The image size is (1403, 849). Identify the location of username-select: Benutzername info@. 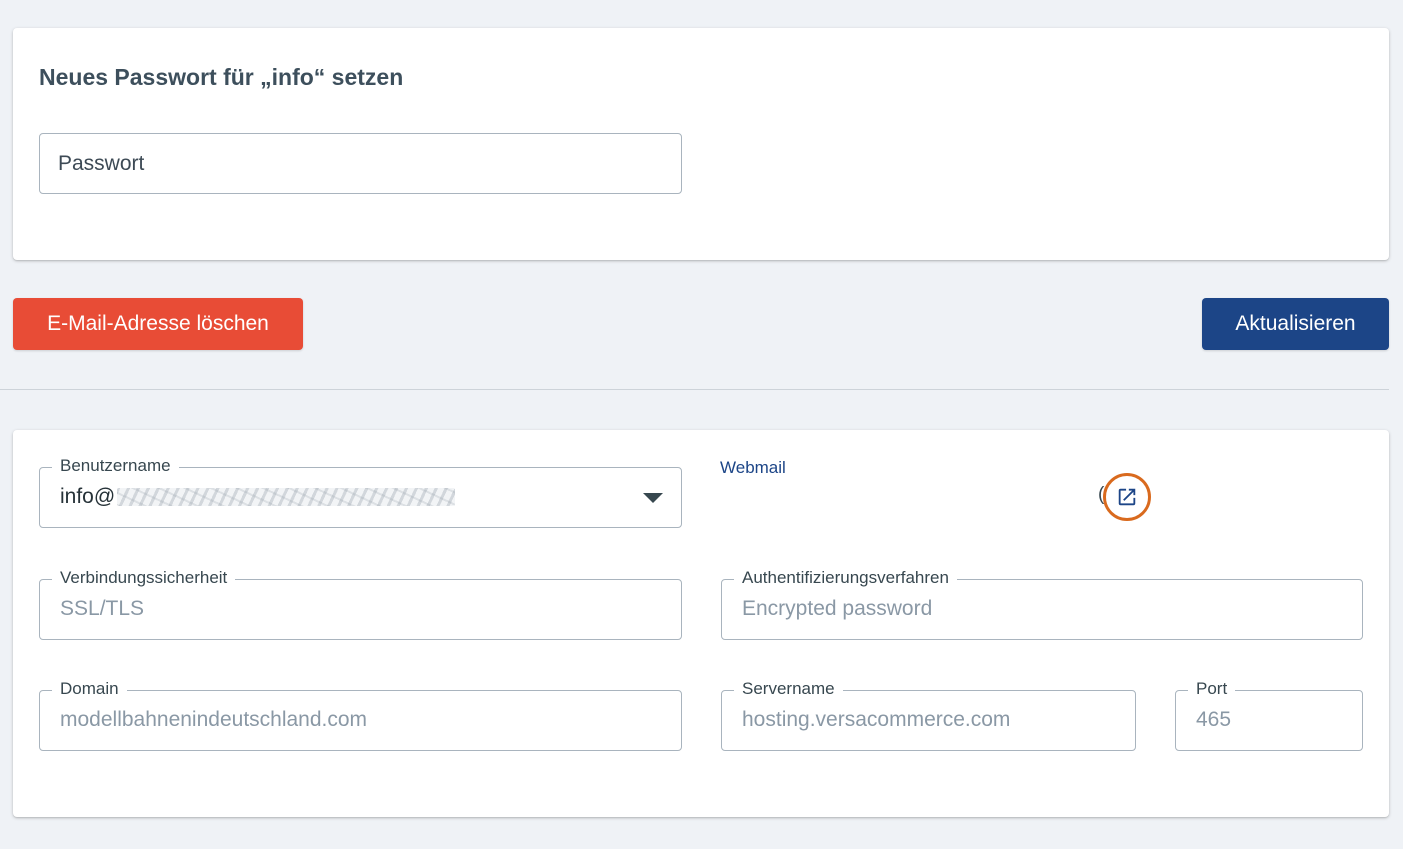
(360, 491).